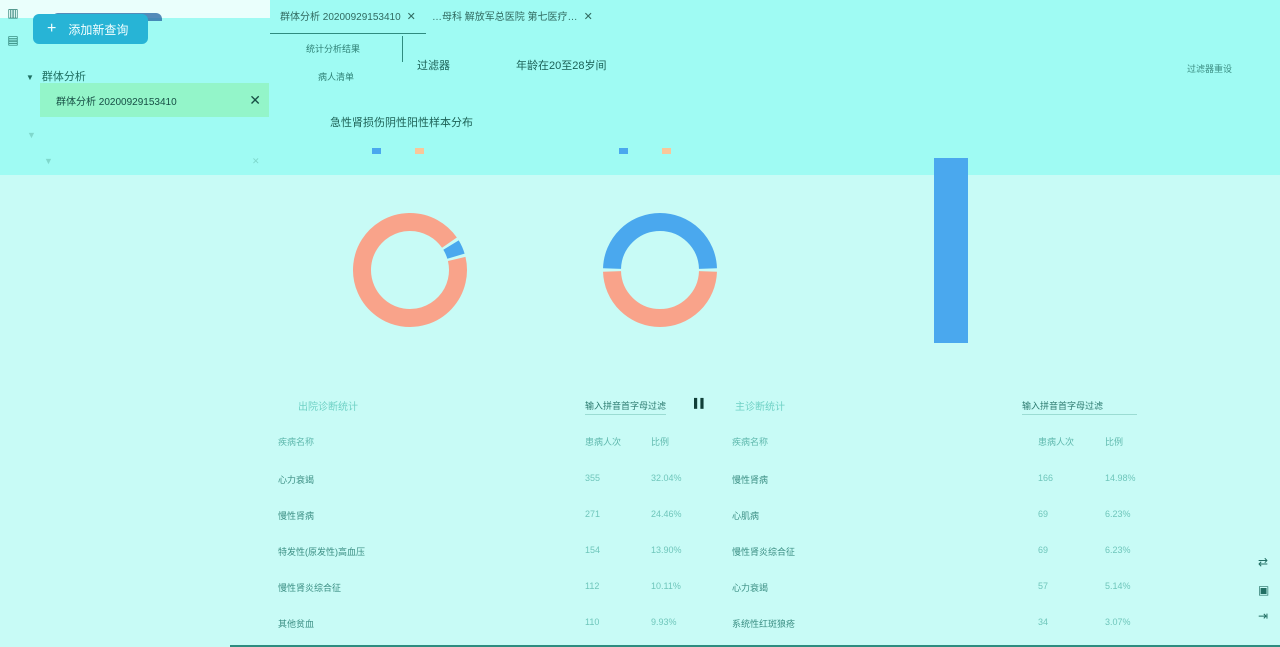  I want to click on table-cell-name: 系统性红斑狼疮, so click(764, 624).